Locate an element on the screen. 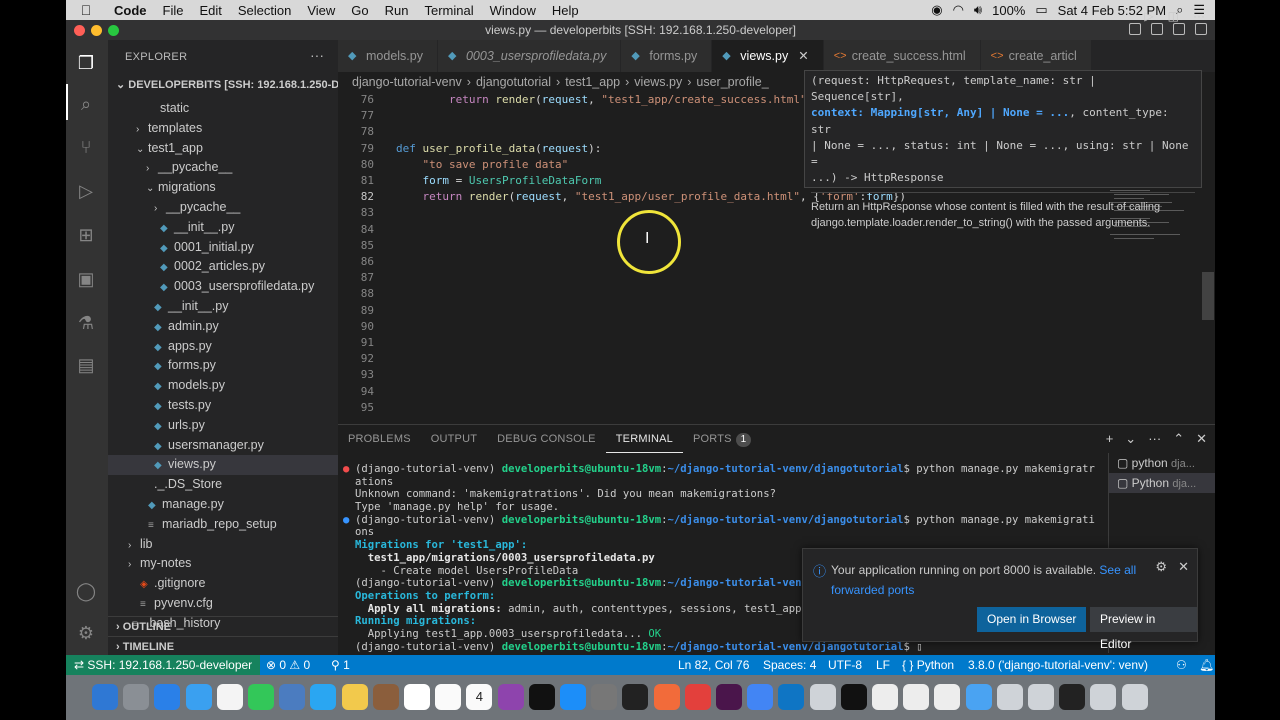  close-panel-icon: ✕ is located at coordinates (1201, 439).